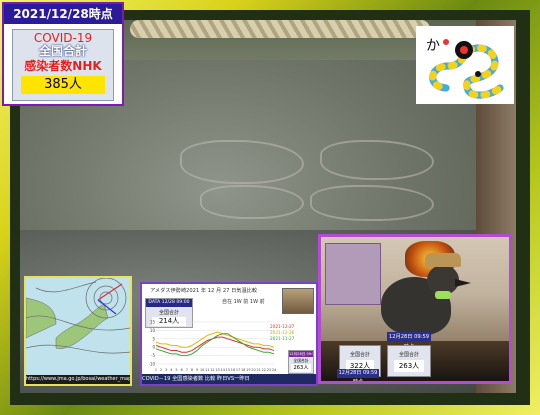 The width and height of the screenshot is (540, 415). Describe the element at coordinates (78, 327) in the screenshot. I see `weather-map-drawing` at that location.